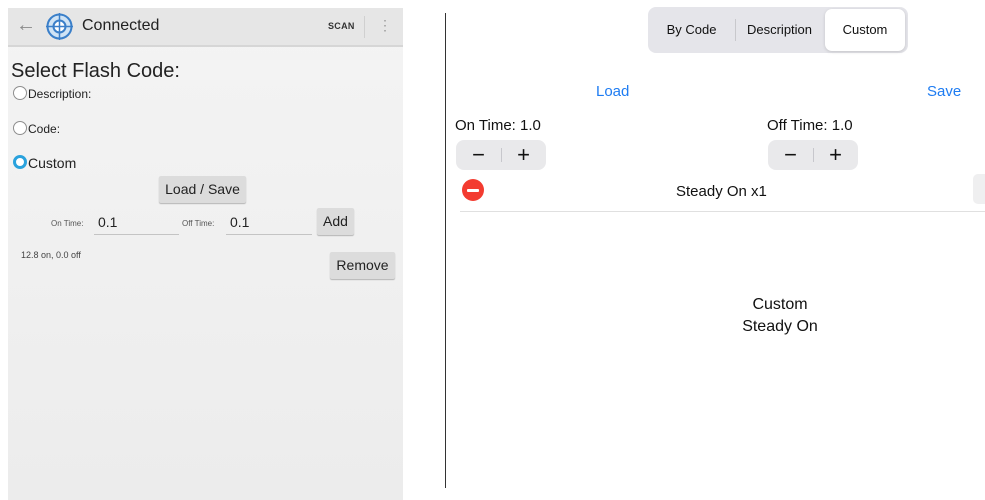 The image size is (985, 500). I want to click on on-time-input: 0.1, so click(136, 224).